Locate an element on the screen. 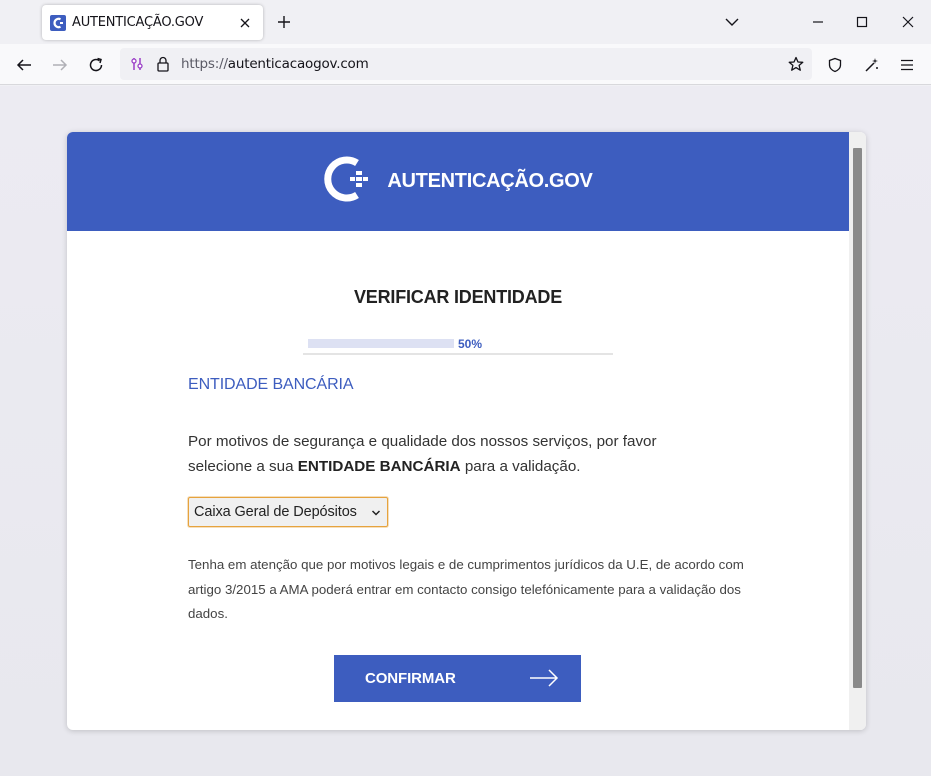 The image size is (931, 776). progress-bar: 50% is located at coordinates (458, 346).